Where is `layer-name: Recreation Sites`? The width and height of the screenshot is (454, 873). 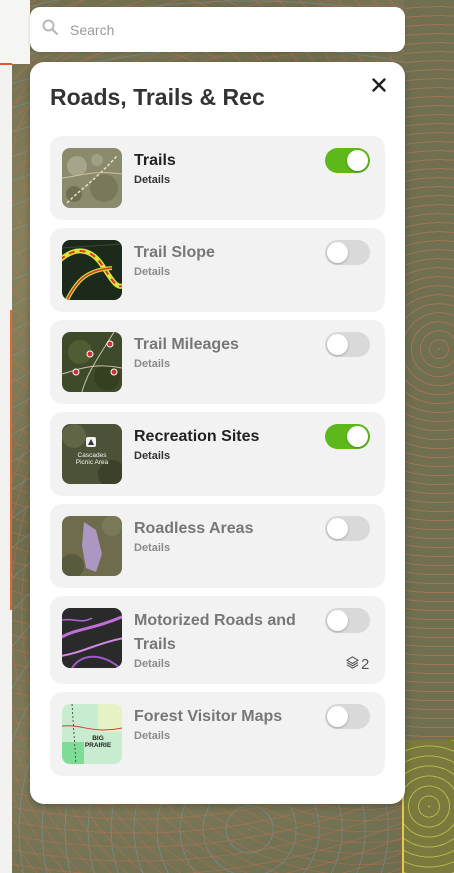 layer-name: Recreation Sites is located at coordinates (197, 436).